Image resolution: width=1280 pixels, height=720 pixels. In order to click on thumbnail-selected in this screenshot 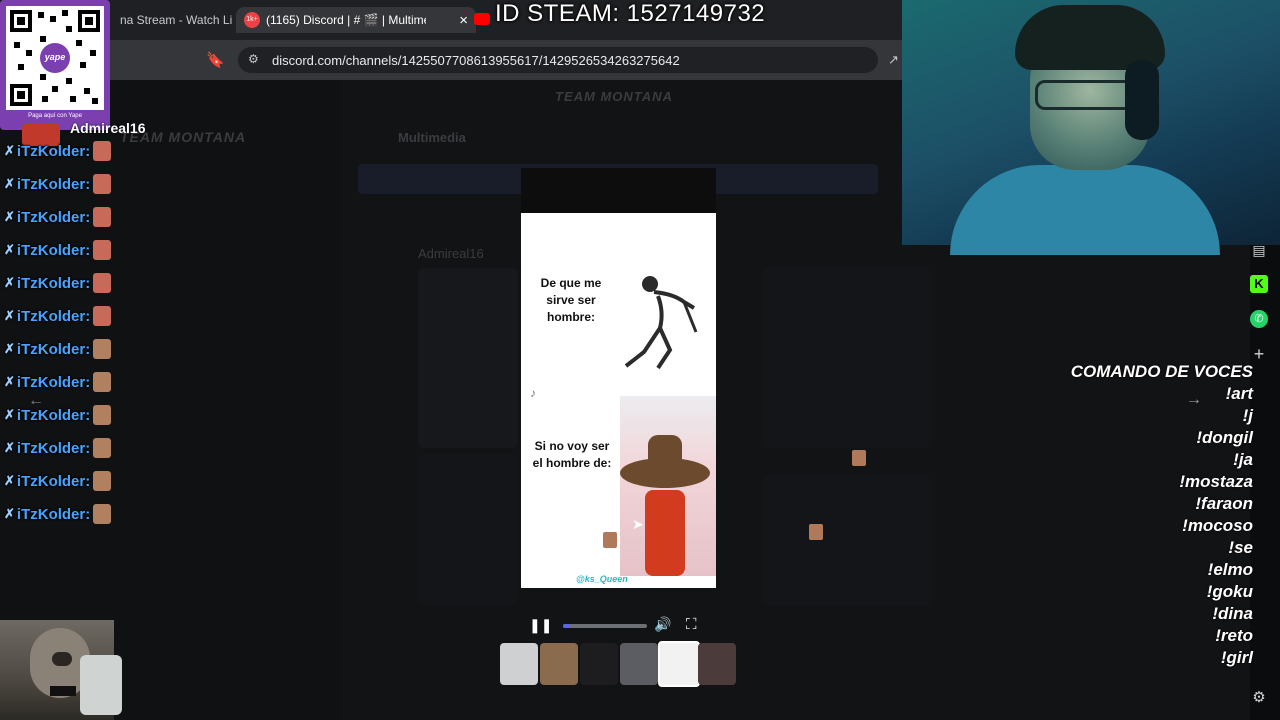, I will do `click(679, 664)`.